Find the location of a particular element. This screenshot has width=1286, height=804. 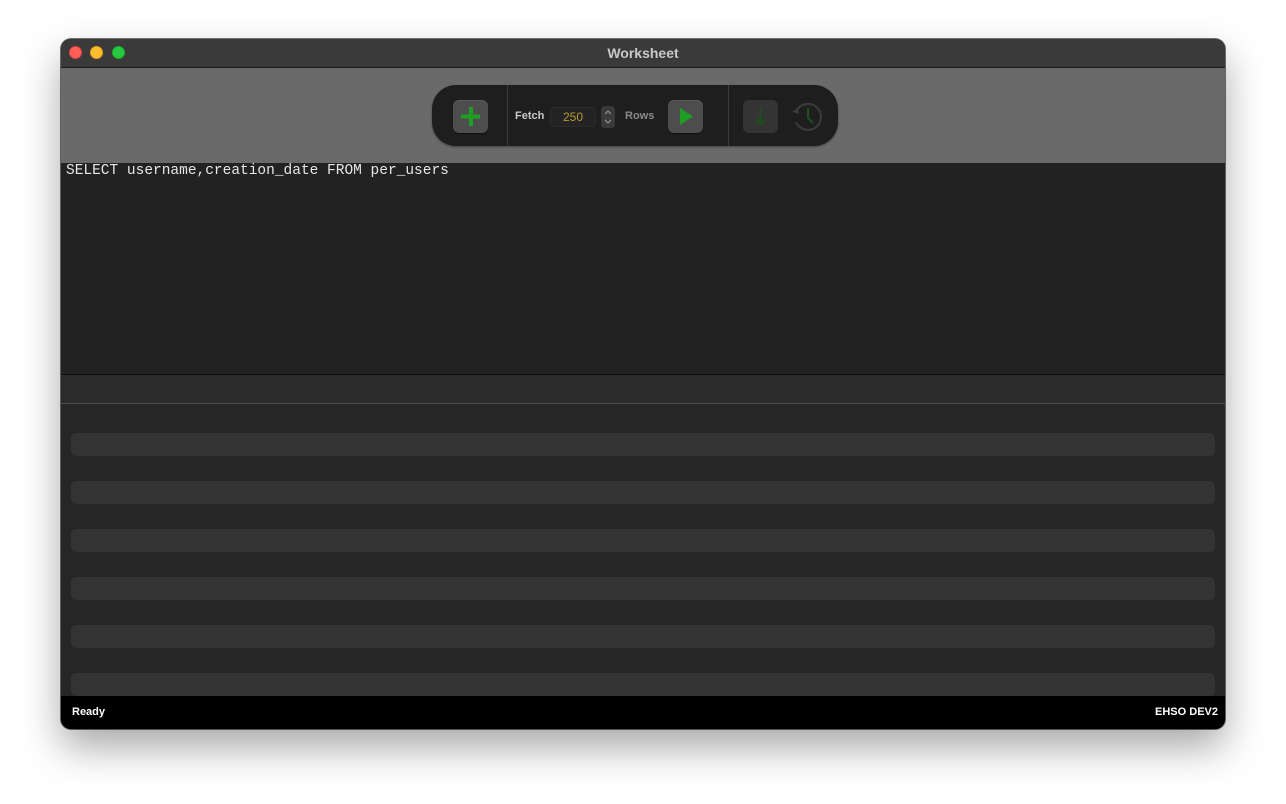

play-icon is located at coordinates (686, 116).